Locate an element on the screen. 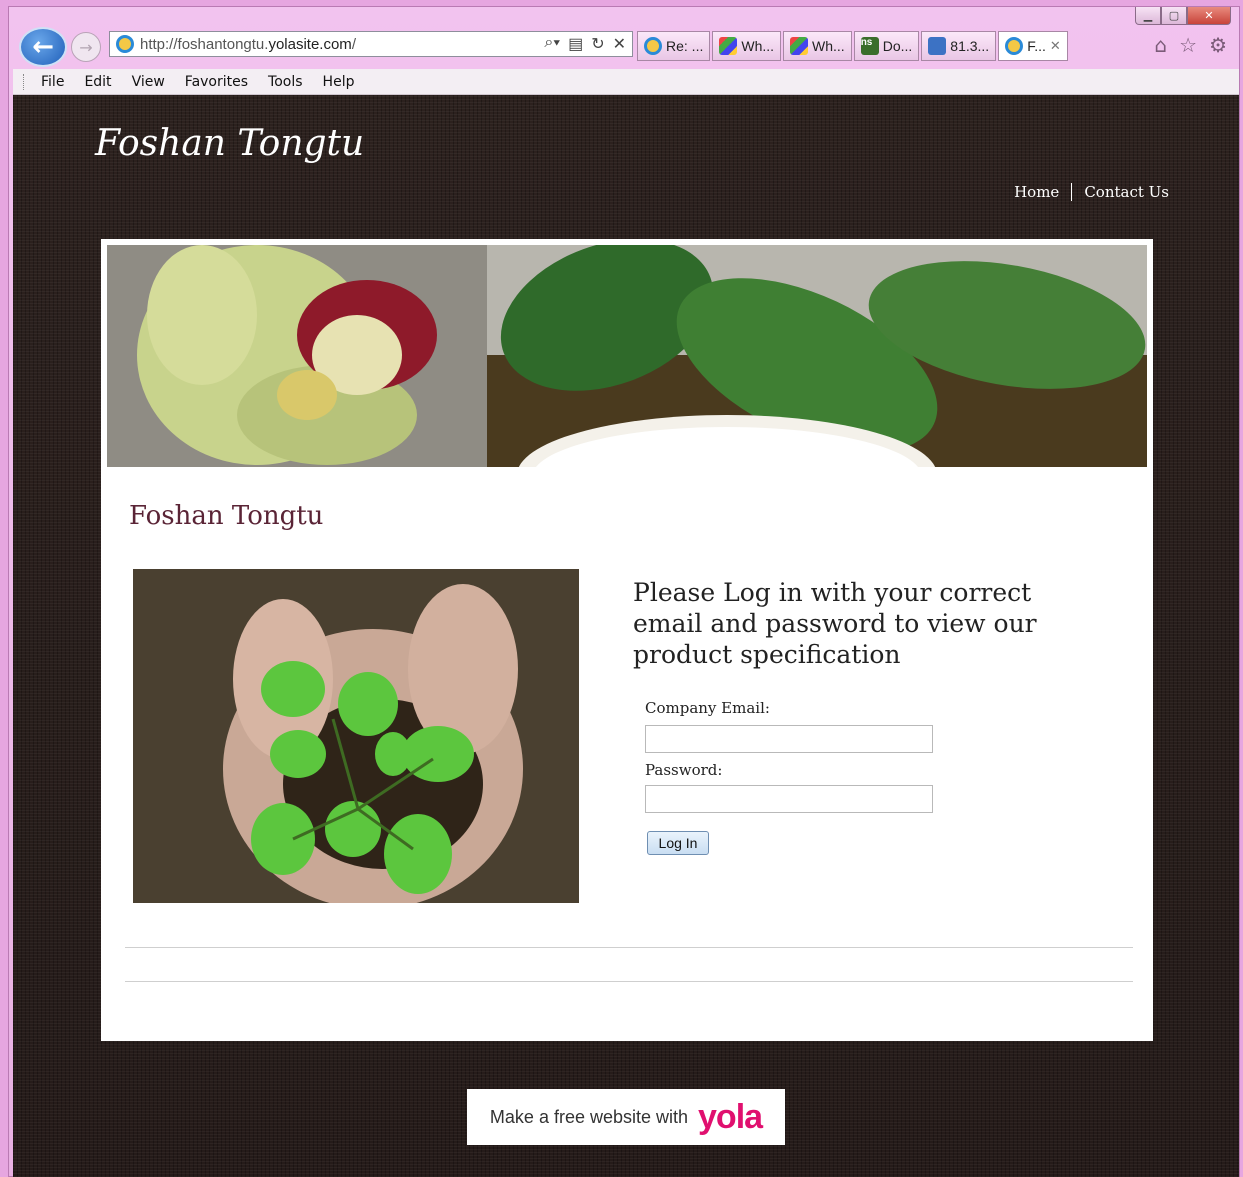 The width and height of the screenshot is (1243, 1177). seedling-photo is located at coordinates (356, 736).